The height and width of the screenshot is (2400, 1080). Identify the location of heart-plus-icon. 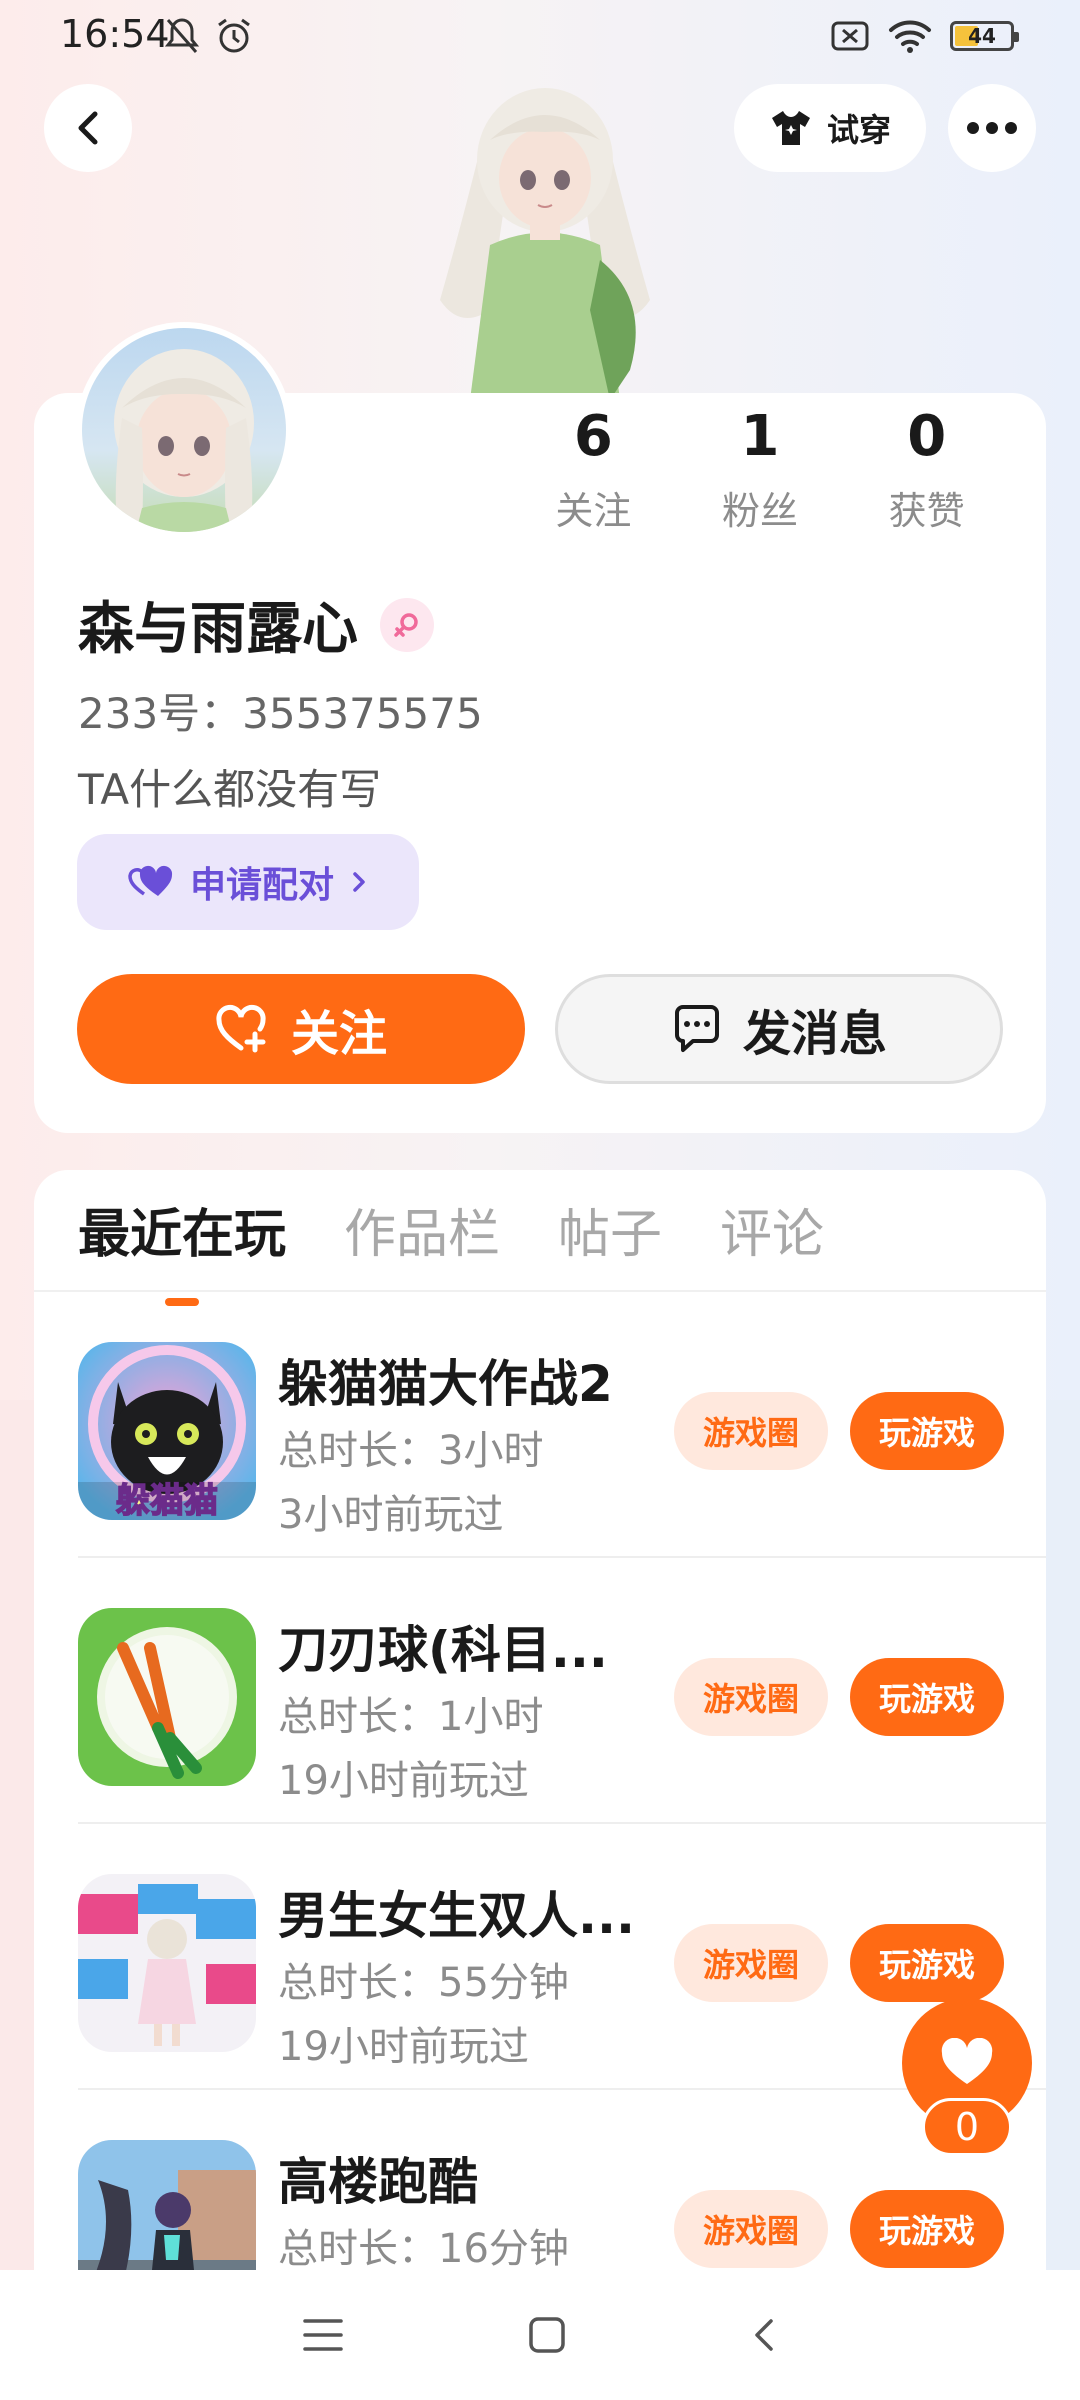
(241, 1028).